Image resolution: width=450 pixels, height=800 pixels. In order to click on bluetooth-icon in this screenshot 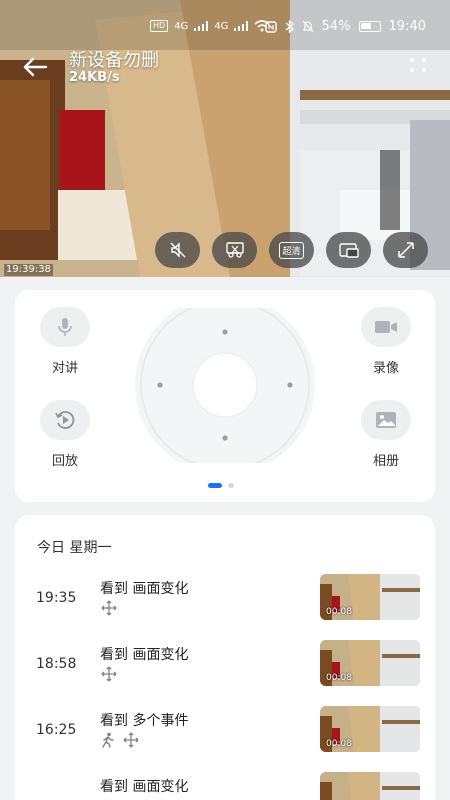, I will do `click(289, 26)`.